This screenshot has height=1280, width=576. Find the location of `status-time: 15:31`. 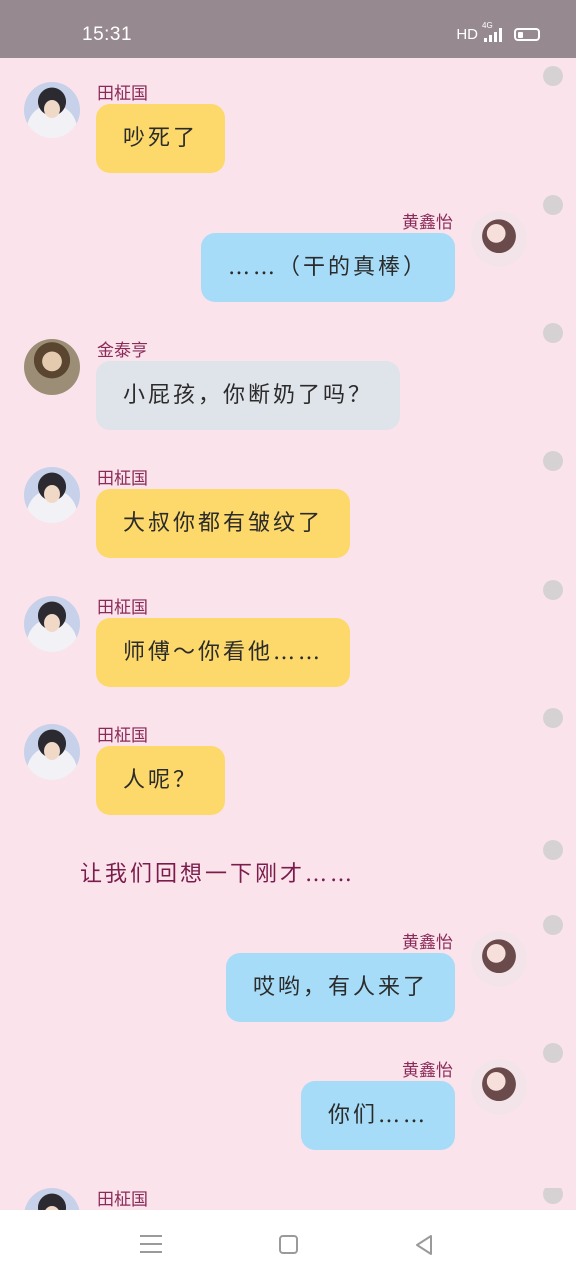

status-time: 15:31 is located at coordinates (107, 34).